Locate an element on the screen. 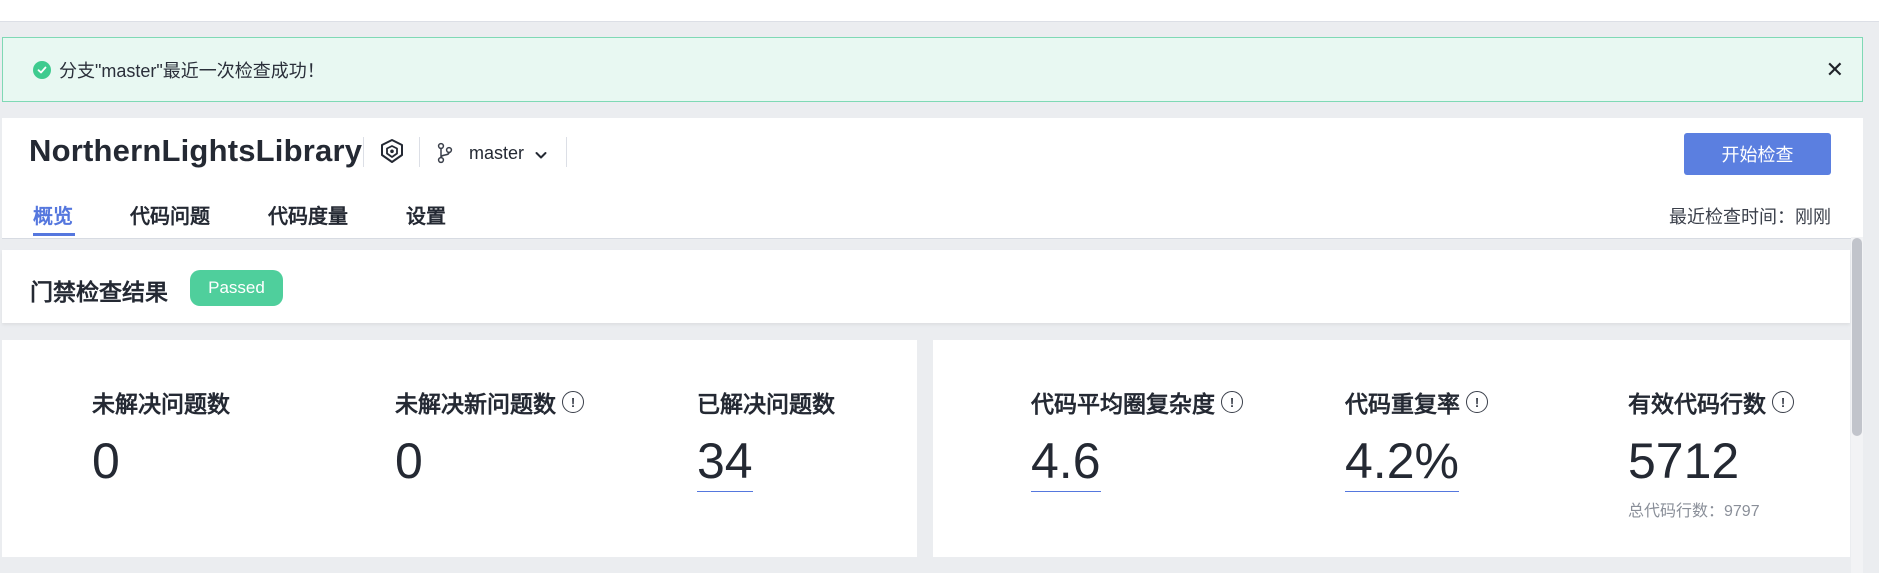 This screenshot has height=573, width=1879. success-alert: 分支"master"最近一次检查成功！ ✕ is located at coordinates (932, 69).